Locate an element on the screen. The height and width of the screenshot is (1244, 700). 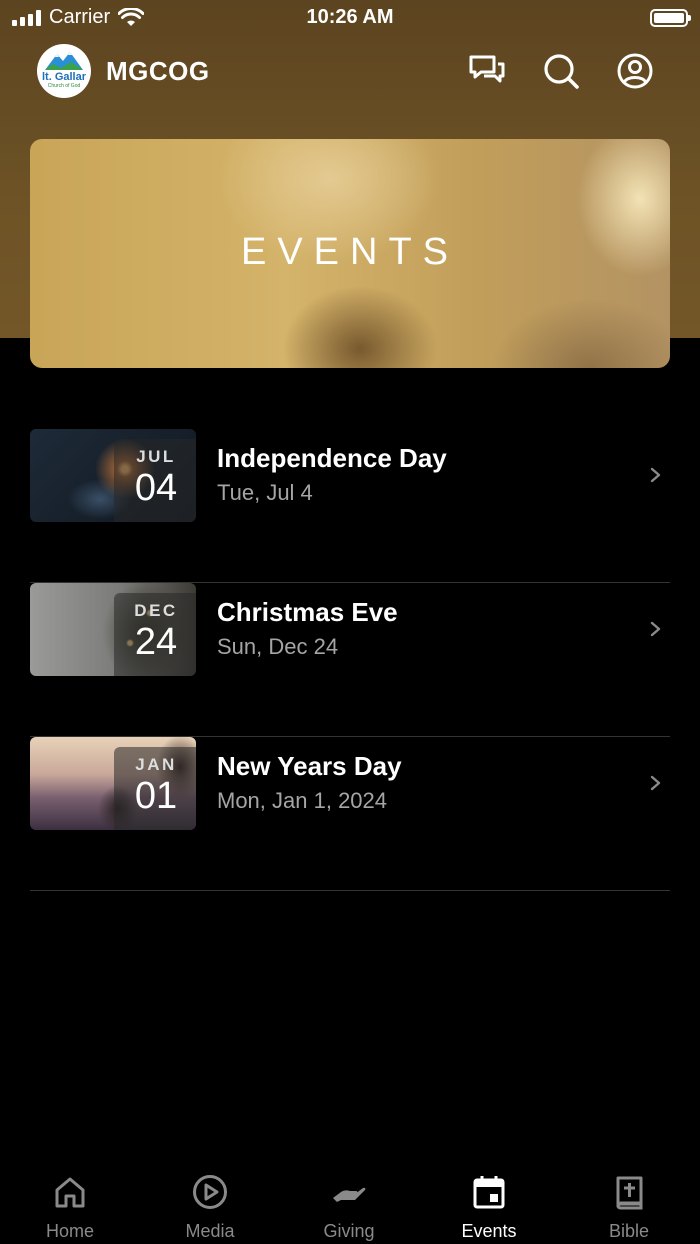
event-date: Sun, Dec 24 is located at coordinates (278, 646).